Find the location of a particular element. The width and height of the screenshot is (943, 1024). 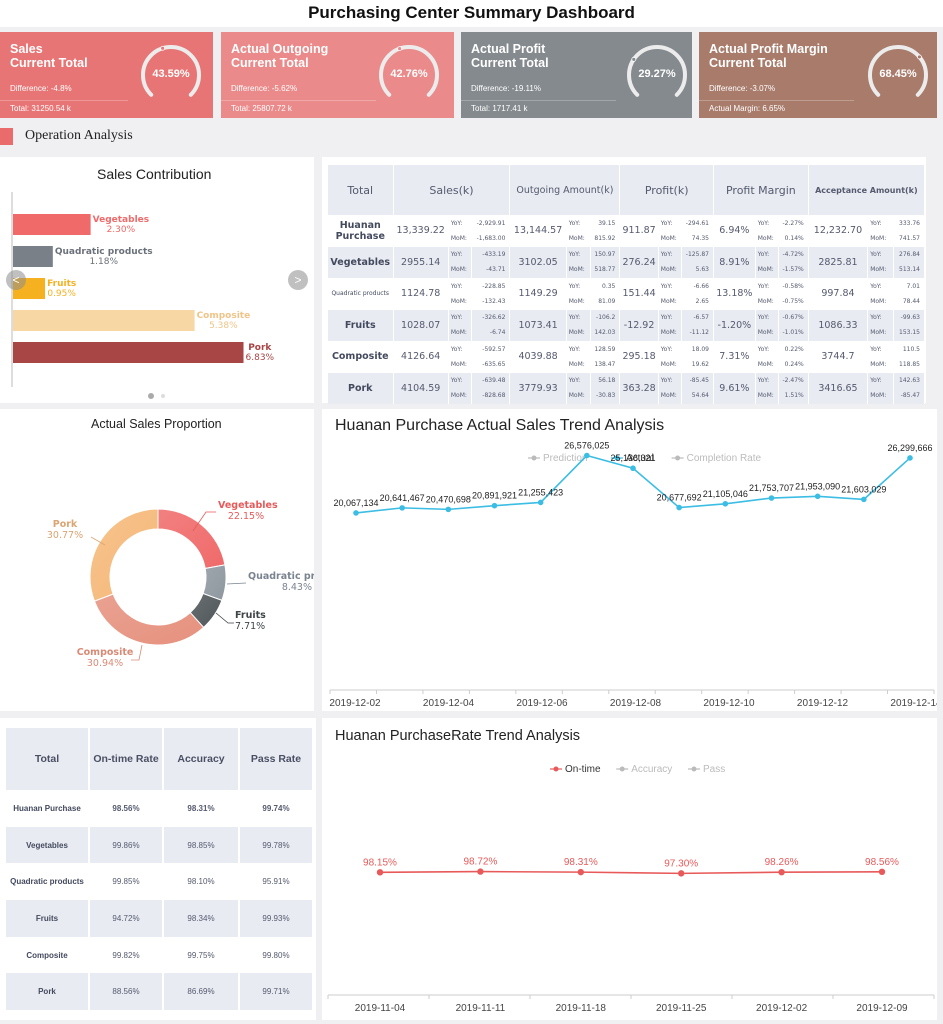

carousel-prev-button: < is located at coordinates (16, 280).